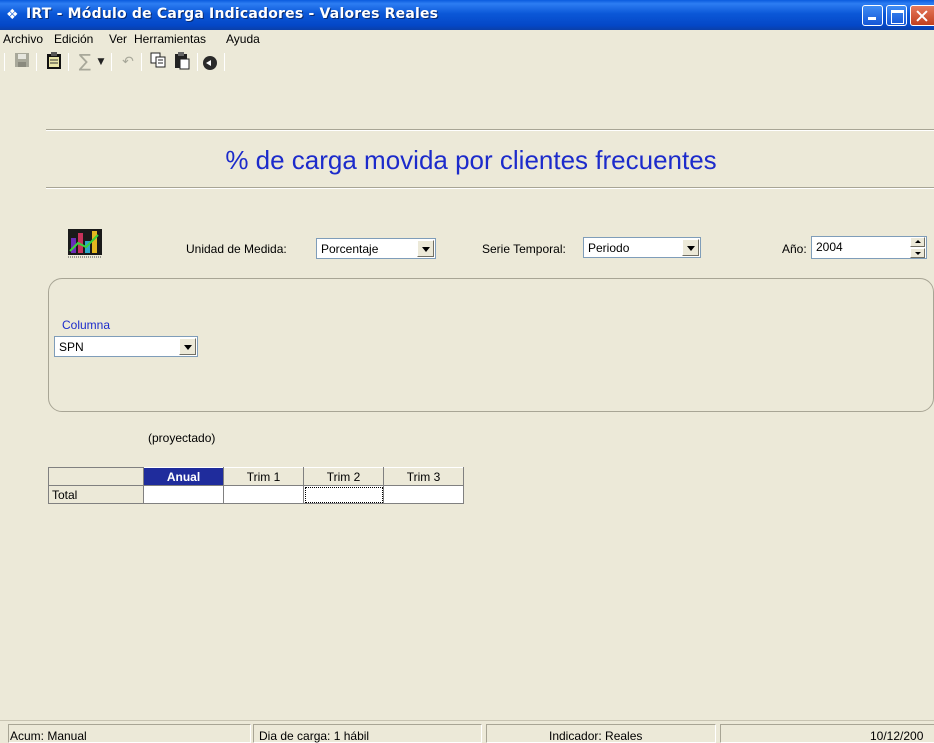 Image resolution: width=934 pixels, height=743 pixels. Describe the element at coordinates (423, 476) in the screenshot. I see `column-header-trim3: Trim 3` at that location.